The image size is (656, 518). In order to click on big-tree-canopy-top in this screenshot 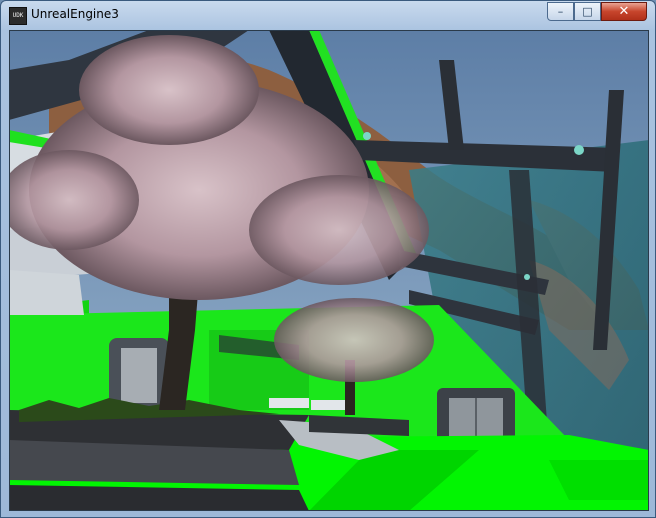, I will do `click(169, 90)`.